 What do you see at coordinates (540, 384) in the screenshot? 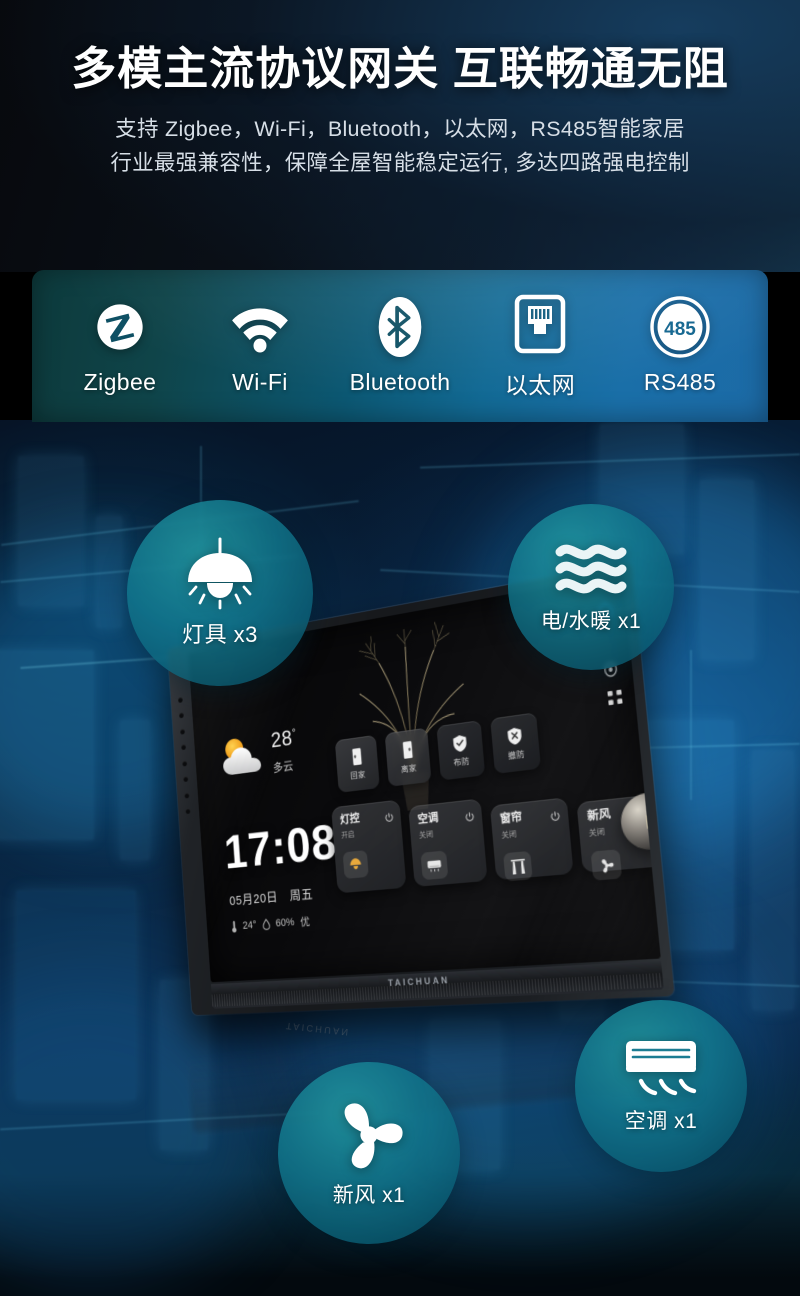
I see `protocol-label: 以太网` at bounding box center [540, 384].